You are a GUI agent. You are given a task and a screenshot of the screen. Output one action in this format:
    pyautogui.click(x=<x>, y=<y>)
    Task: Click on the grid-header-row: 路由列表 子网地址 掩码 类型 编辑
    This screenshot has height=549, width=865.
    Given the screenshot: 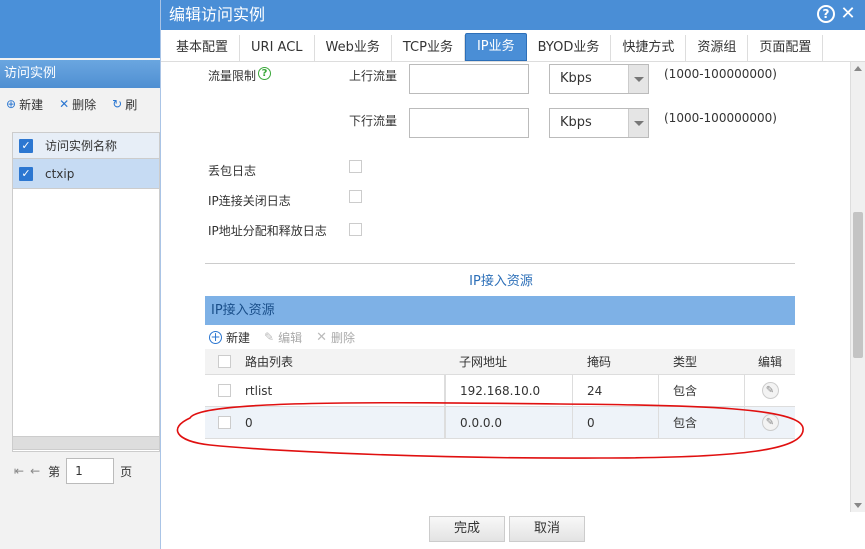 What is the action you would take?
    pyautogui.click(x=500, y=362)
    